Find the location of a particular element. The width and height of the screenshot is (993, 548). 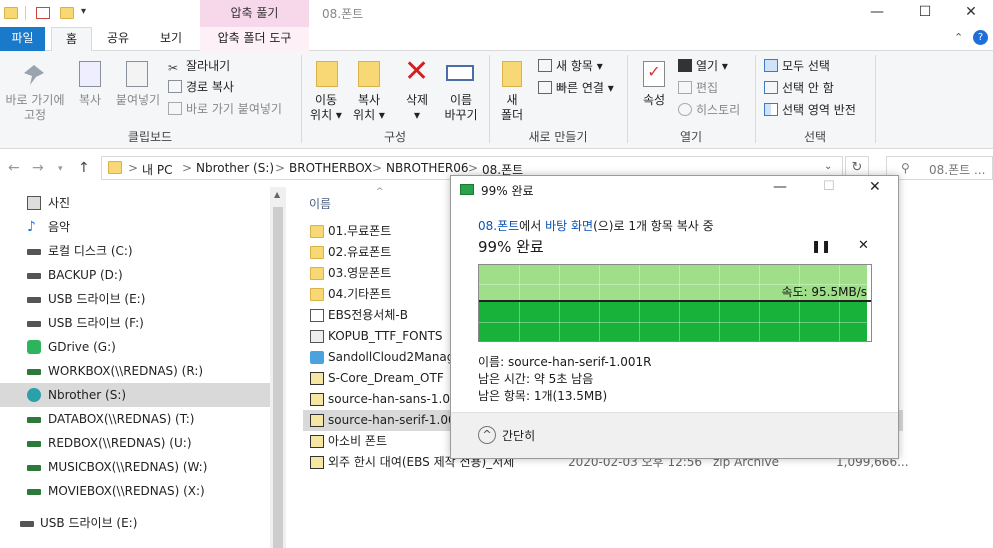

item-name: 04.기타폰트 is located at coordinates (360, 294).